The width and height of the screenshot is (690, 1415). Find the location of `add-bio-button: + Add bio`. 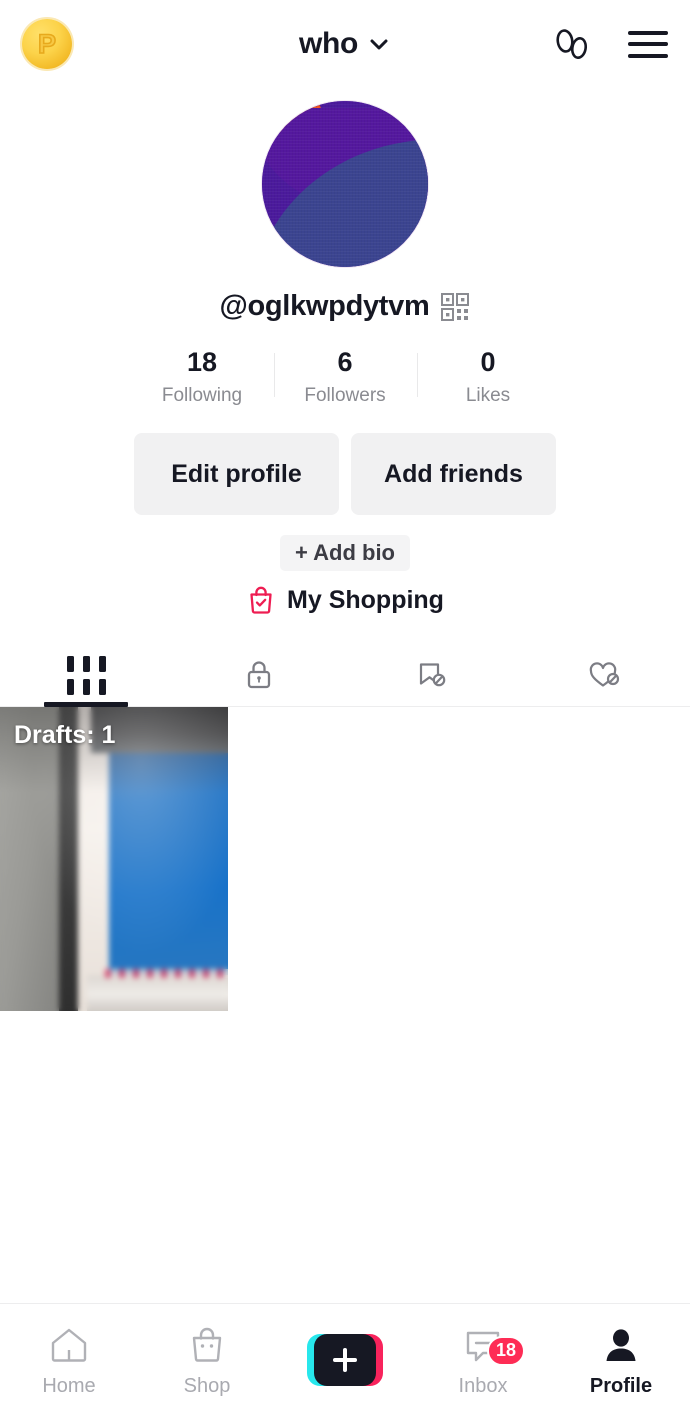

add-bio-button: + Add bio is located at coordinates (344, 553).